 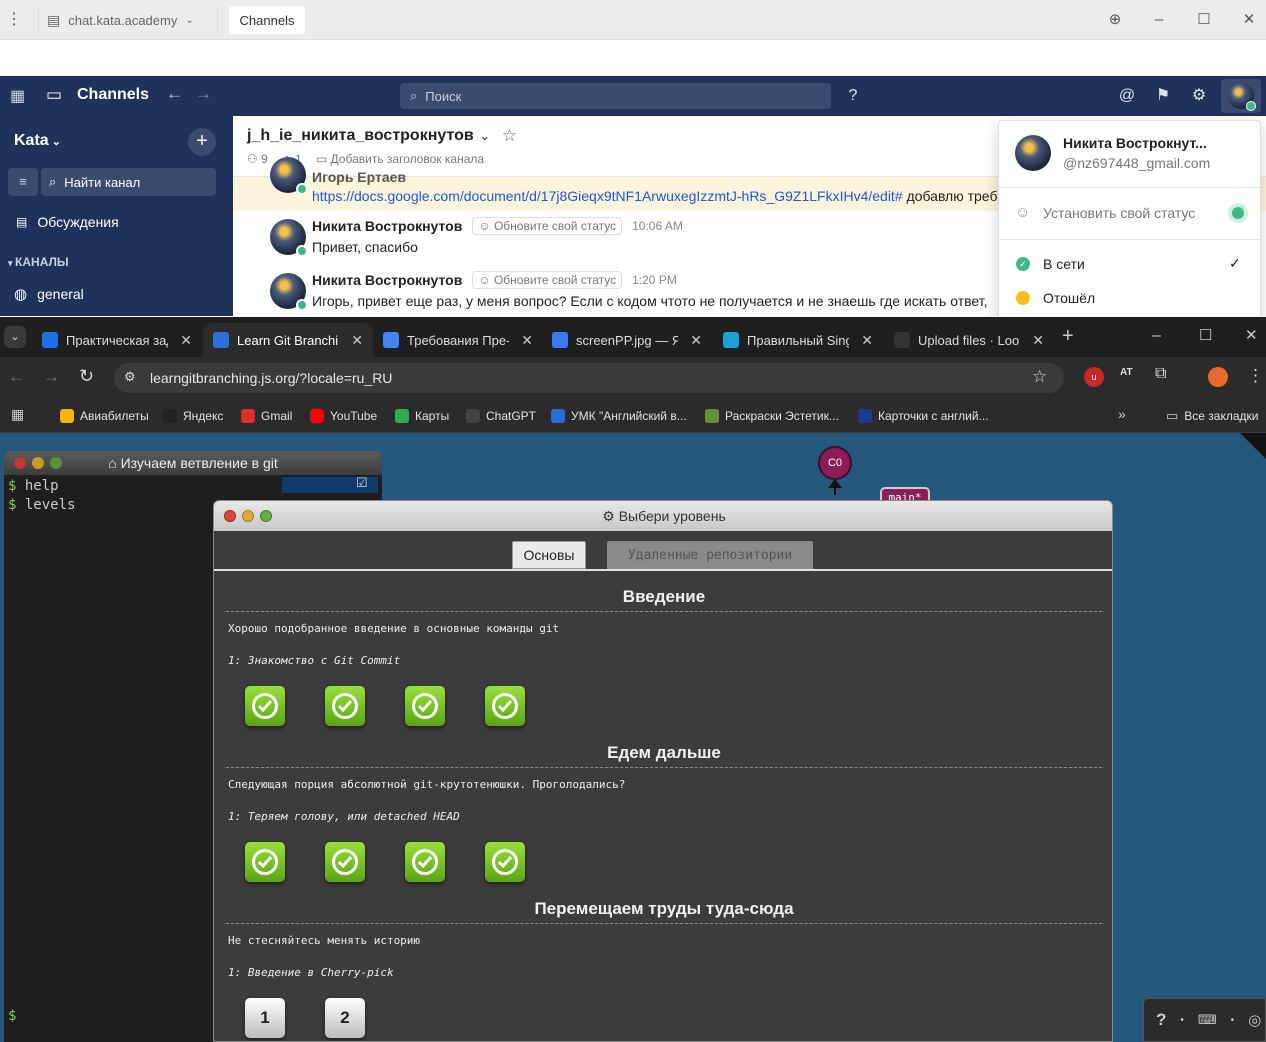 I want to click on saved-icon: ⚑, so click(x=1163, y=96).